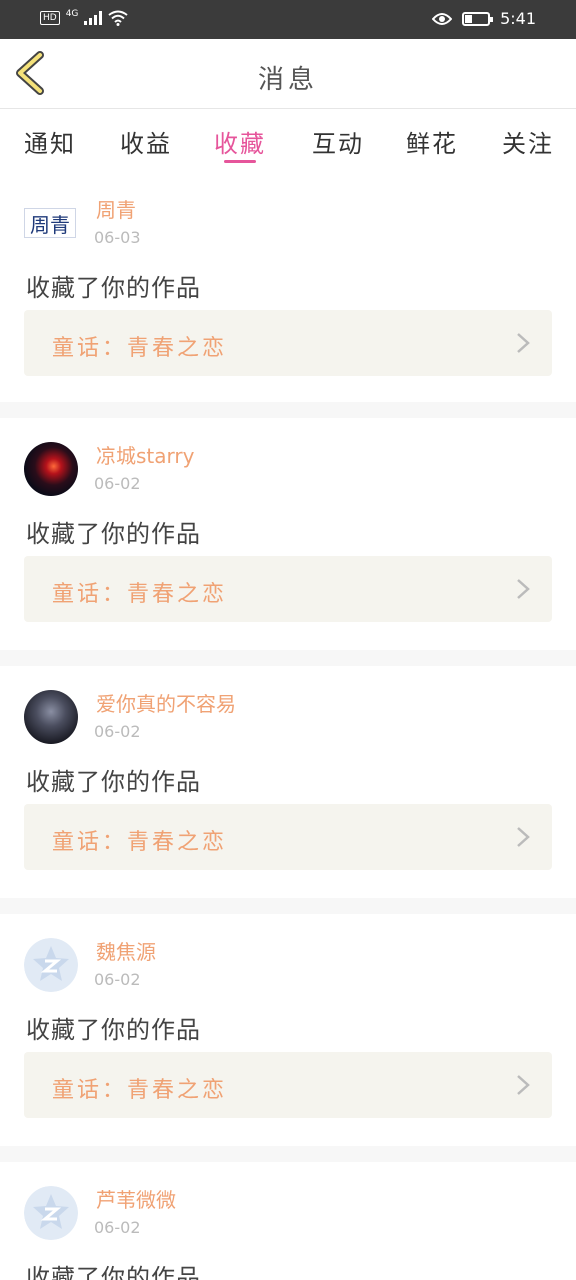 The height and width of the screenshot is (1280, 576). What do you see at coordinates (288, 1221) in the screenshot?
I see `list-item: 芦苇微微 06-02 收藏了你的作品` at bounding box center [288, 1221].